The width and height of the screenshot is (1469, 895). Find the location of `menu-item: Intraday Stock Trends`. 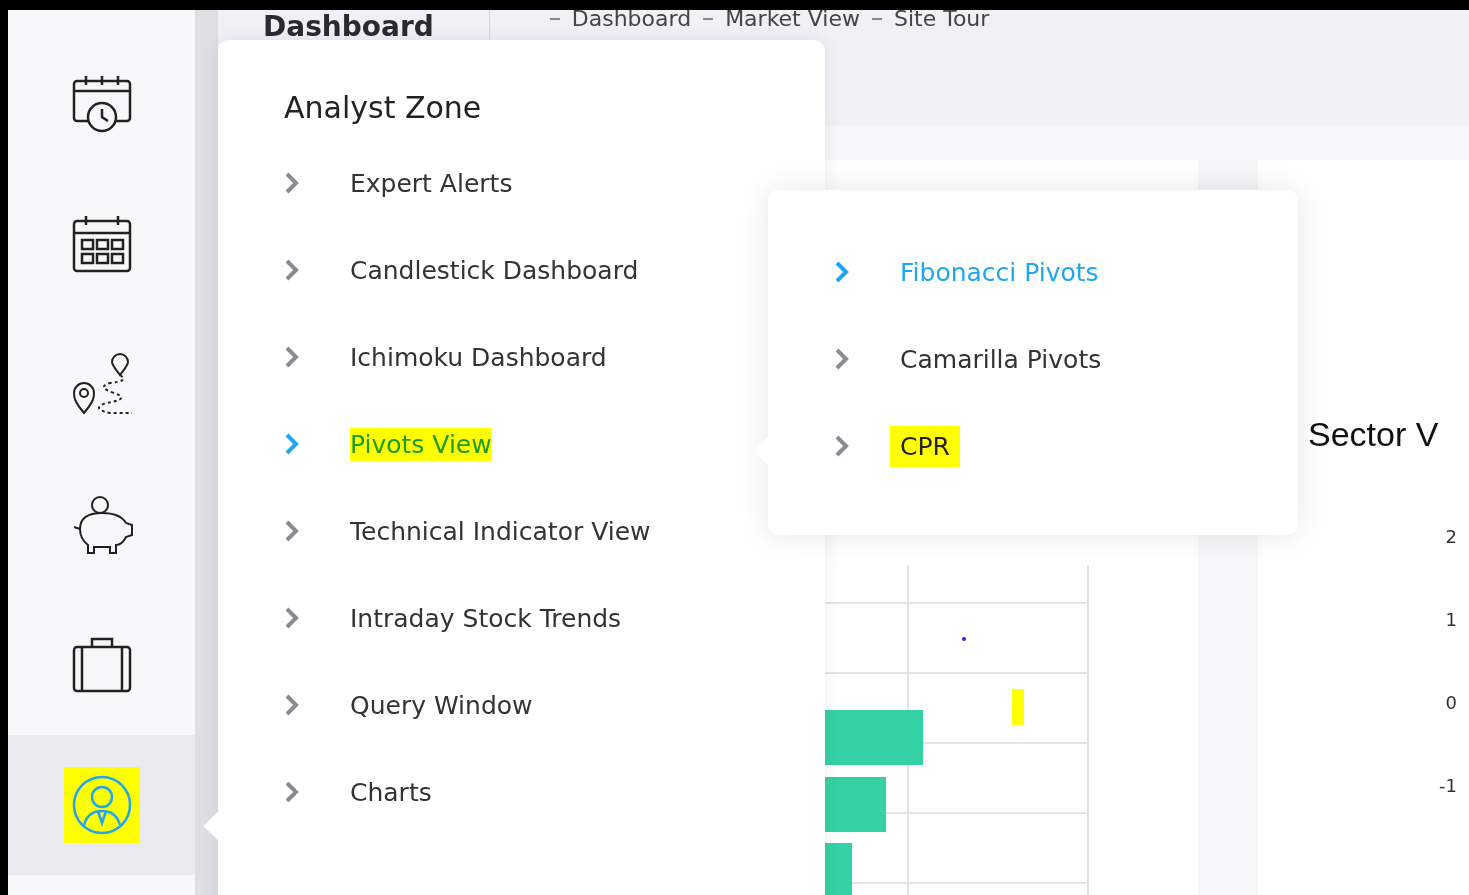

menu-item: Intraday Stock Trends is located at coordinates (554, 618).